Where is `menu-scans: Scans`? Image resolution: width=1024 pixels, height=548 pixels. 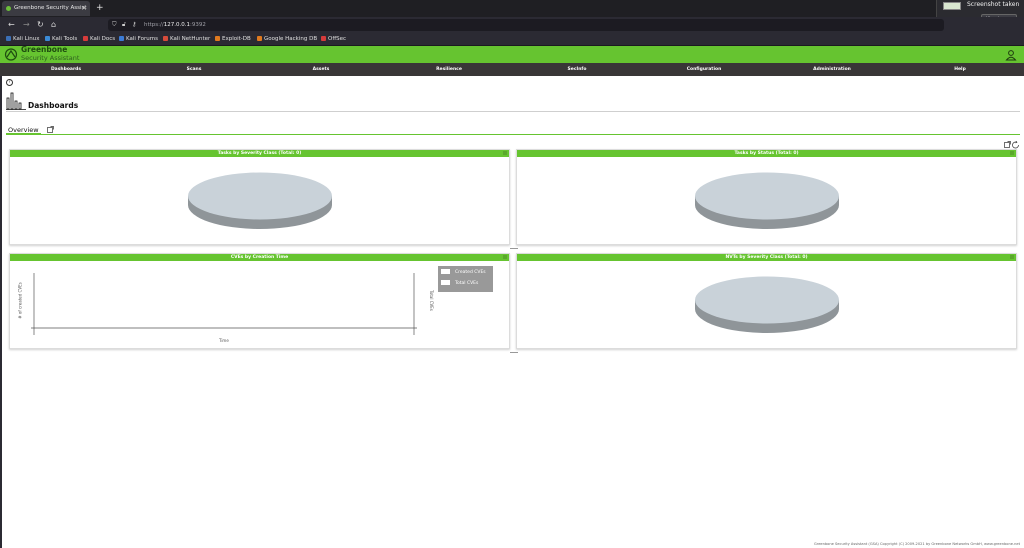 menu-scans: Scans is located at coordinates (194, 69).